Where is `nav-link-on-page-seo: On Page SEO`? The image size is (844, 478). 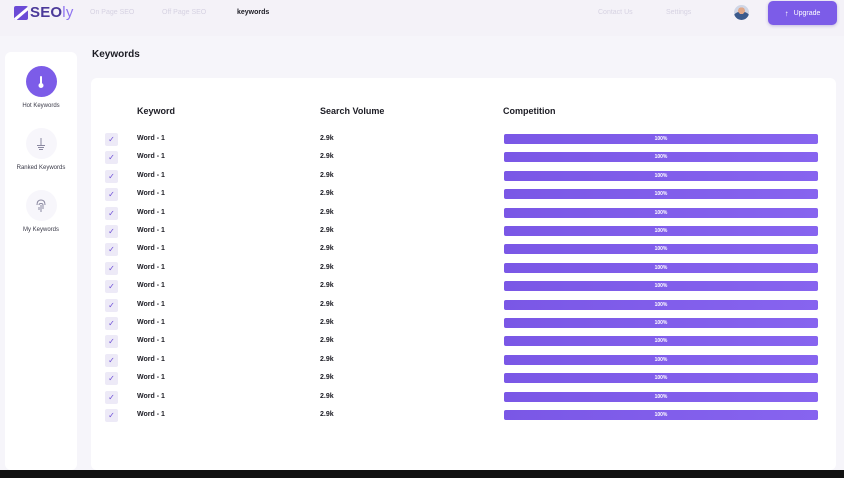
nav-link-on-page-seo: On Page SEO is located at coordinates (112, 12).